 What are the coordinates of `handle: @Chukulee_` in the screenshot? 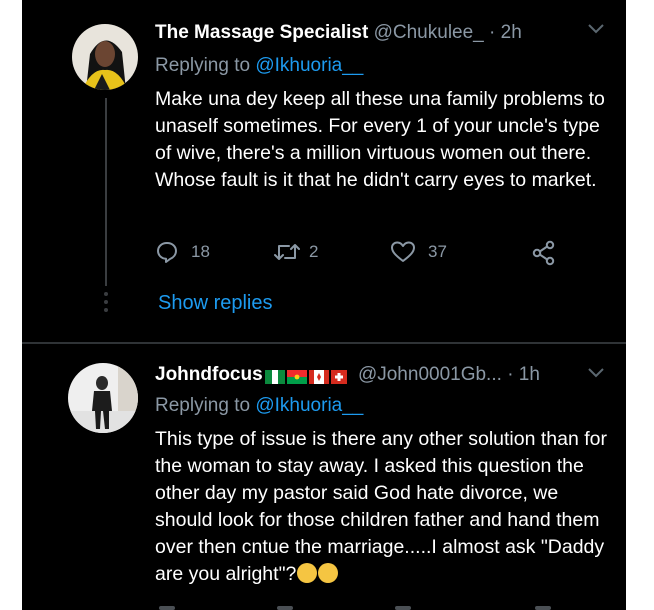 It's located at (429, 32).